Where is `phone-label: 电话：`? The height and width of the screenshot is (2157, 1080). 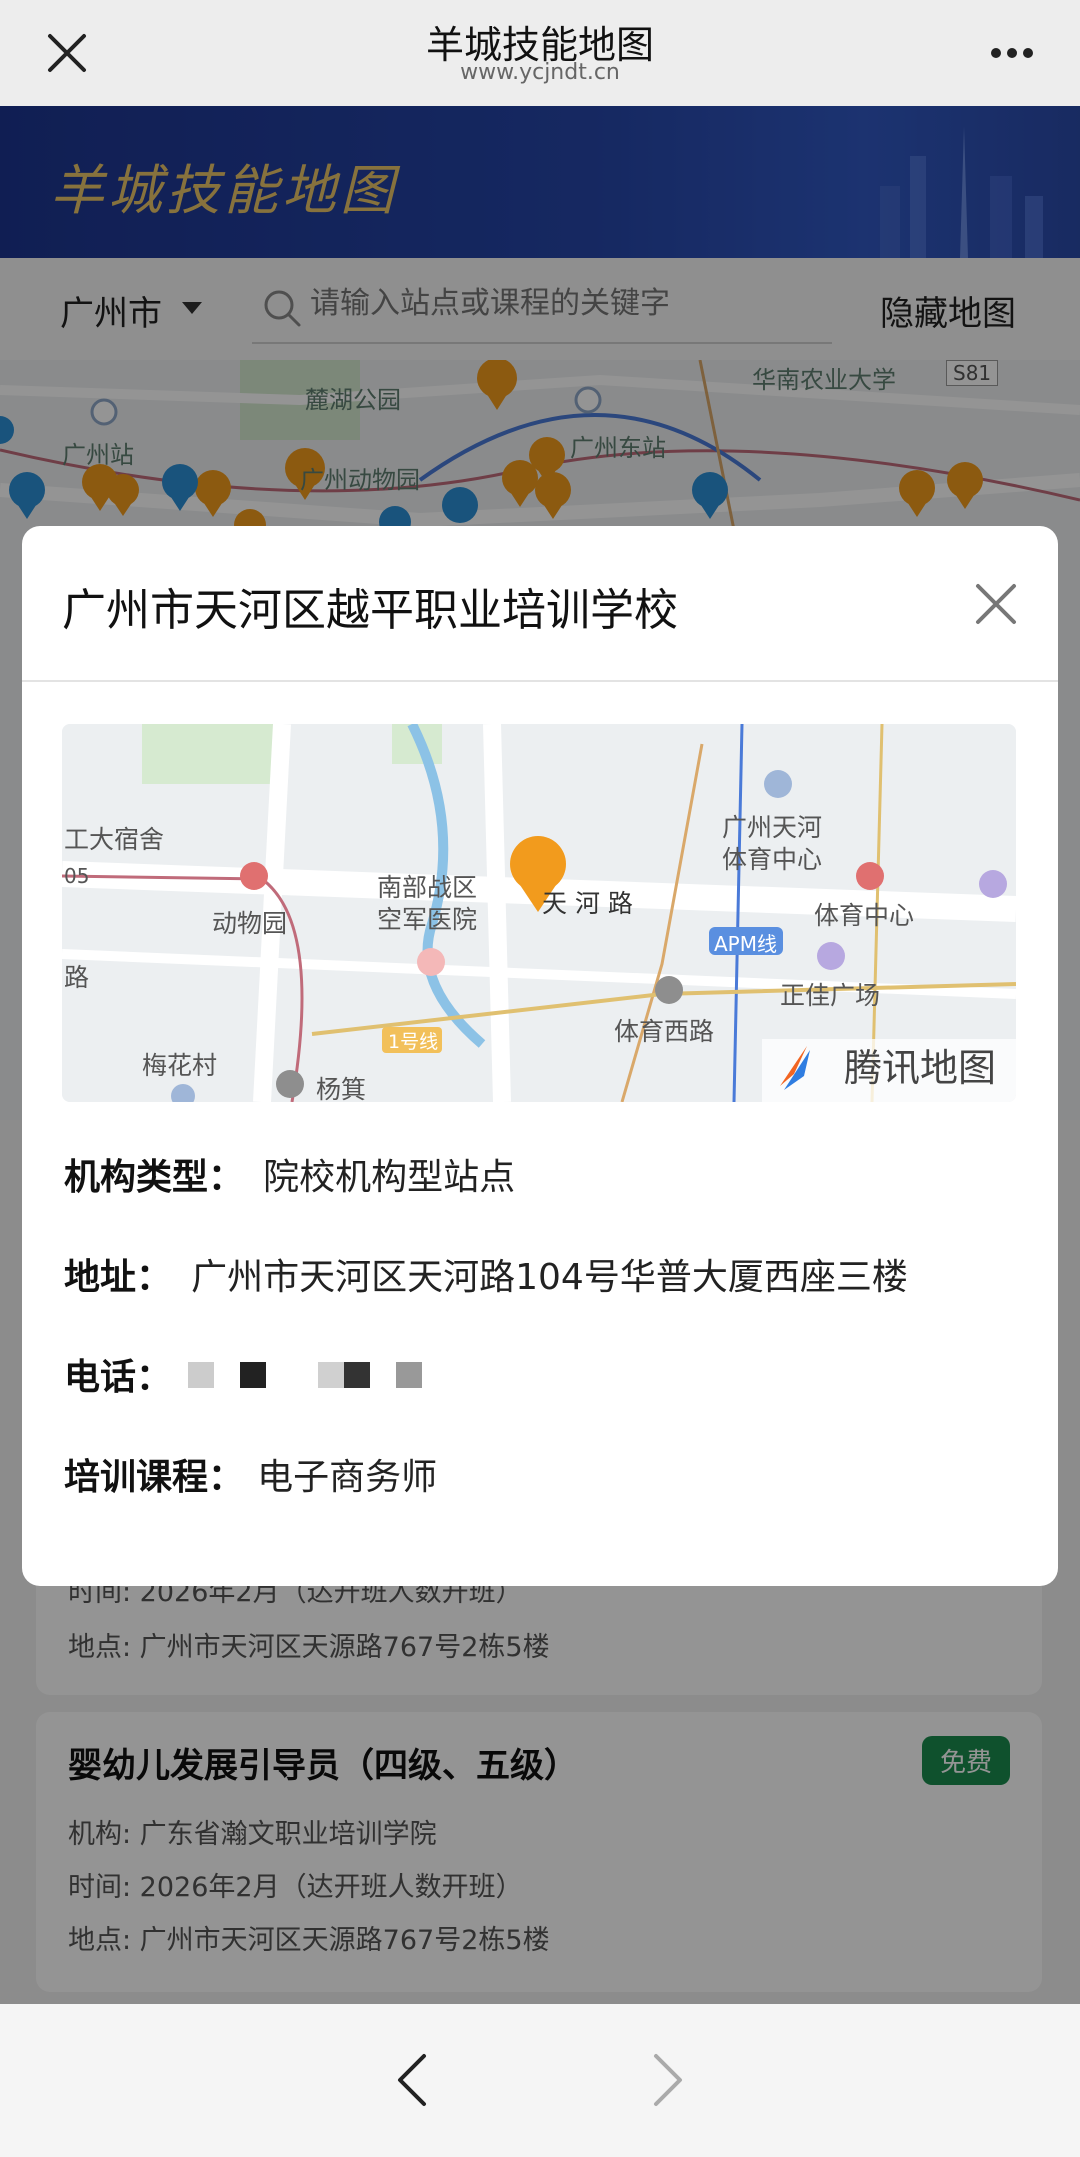 phone-label: 电话： is located at coordinates (118, 1377).